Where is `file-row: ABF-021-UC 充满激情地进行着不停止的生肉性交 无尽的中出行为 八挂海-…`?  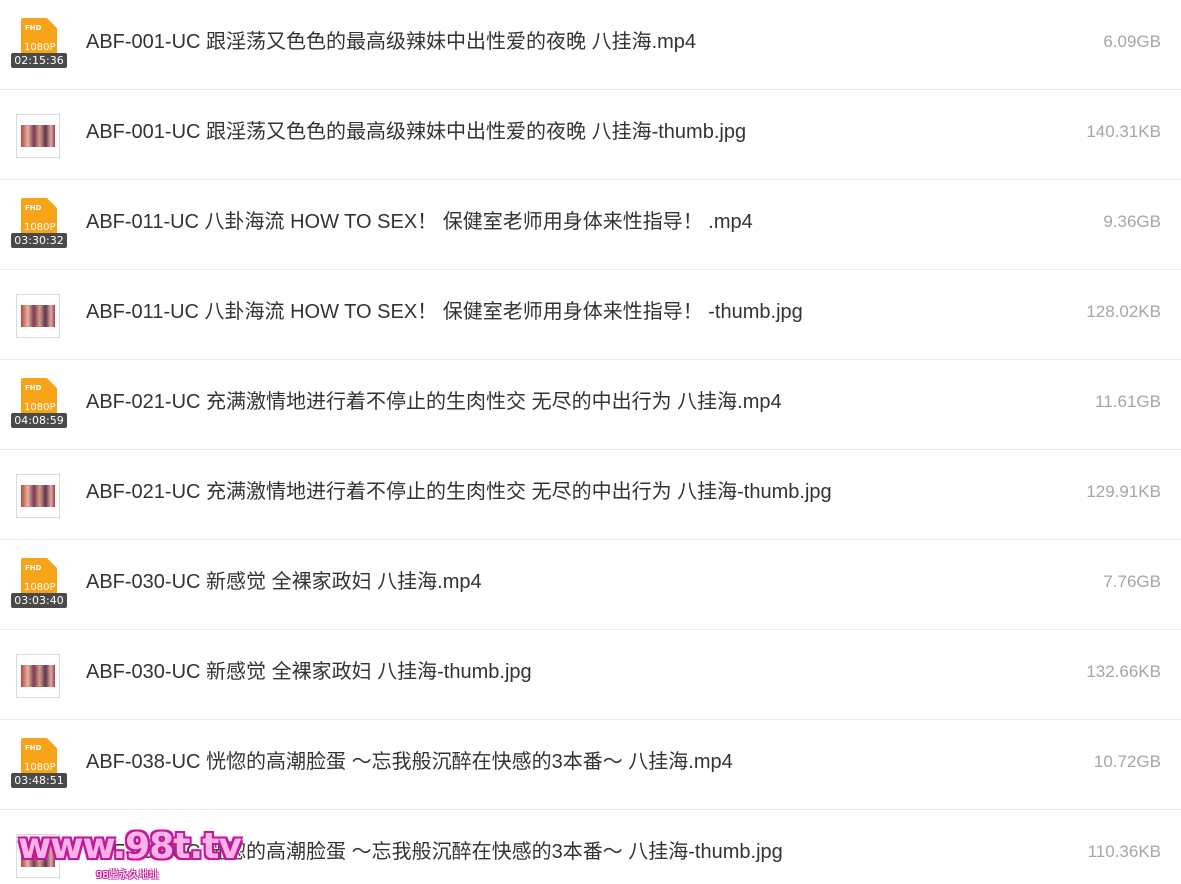
file-row: ABF-021-UC 充满激情地进行着不停止的生肉性交 无尽的中出行为 八挂海-… is located at coordinates (590, 495).